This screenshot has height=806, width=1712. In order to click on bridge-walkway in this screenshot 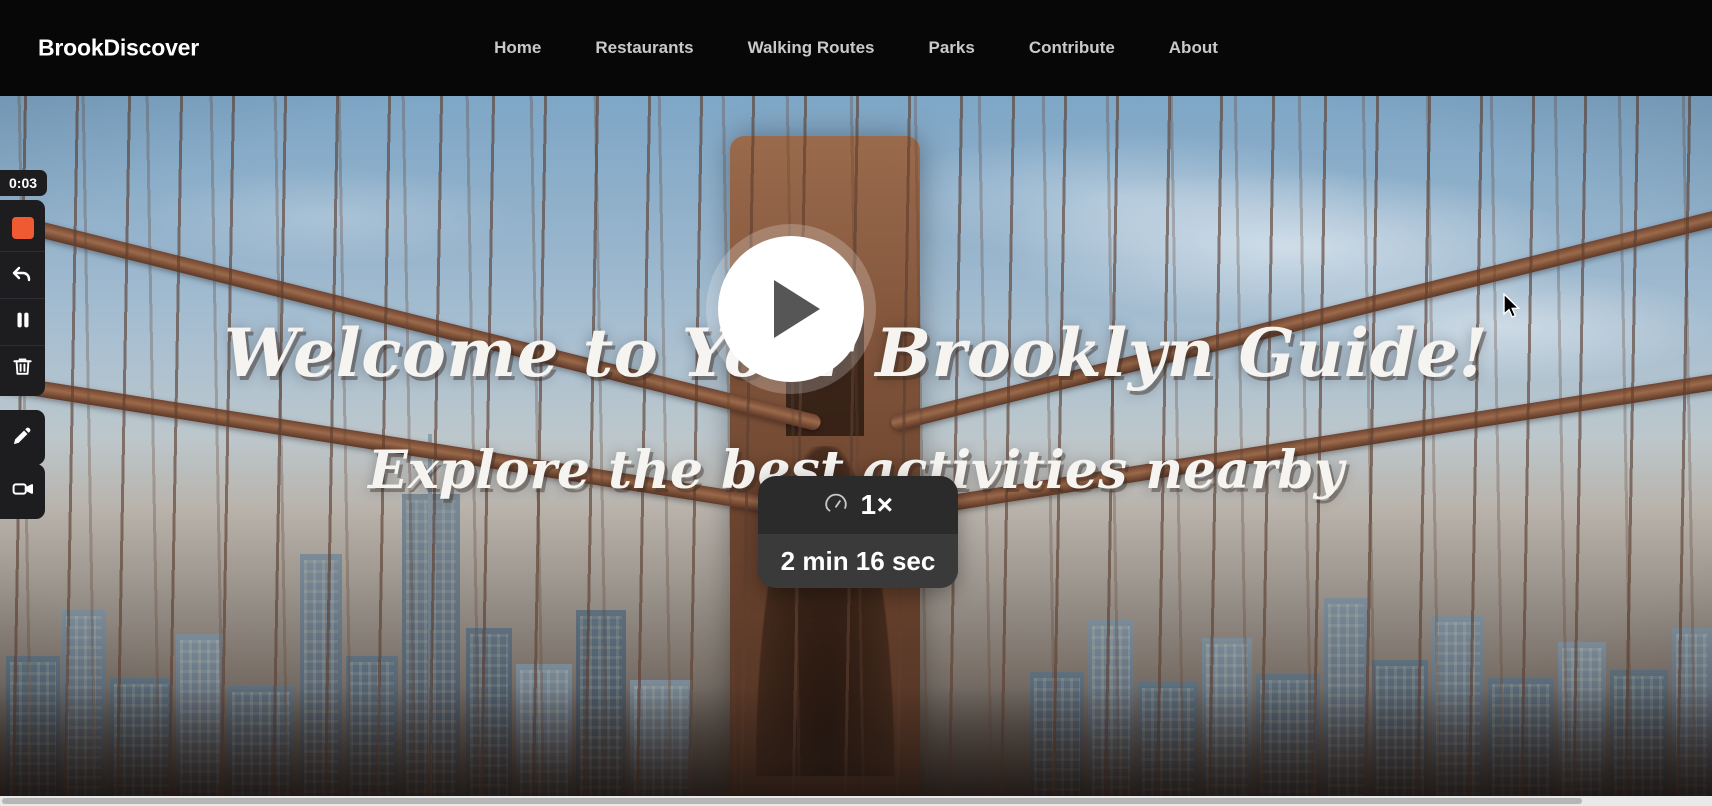, I will do `click(856, 746)`.